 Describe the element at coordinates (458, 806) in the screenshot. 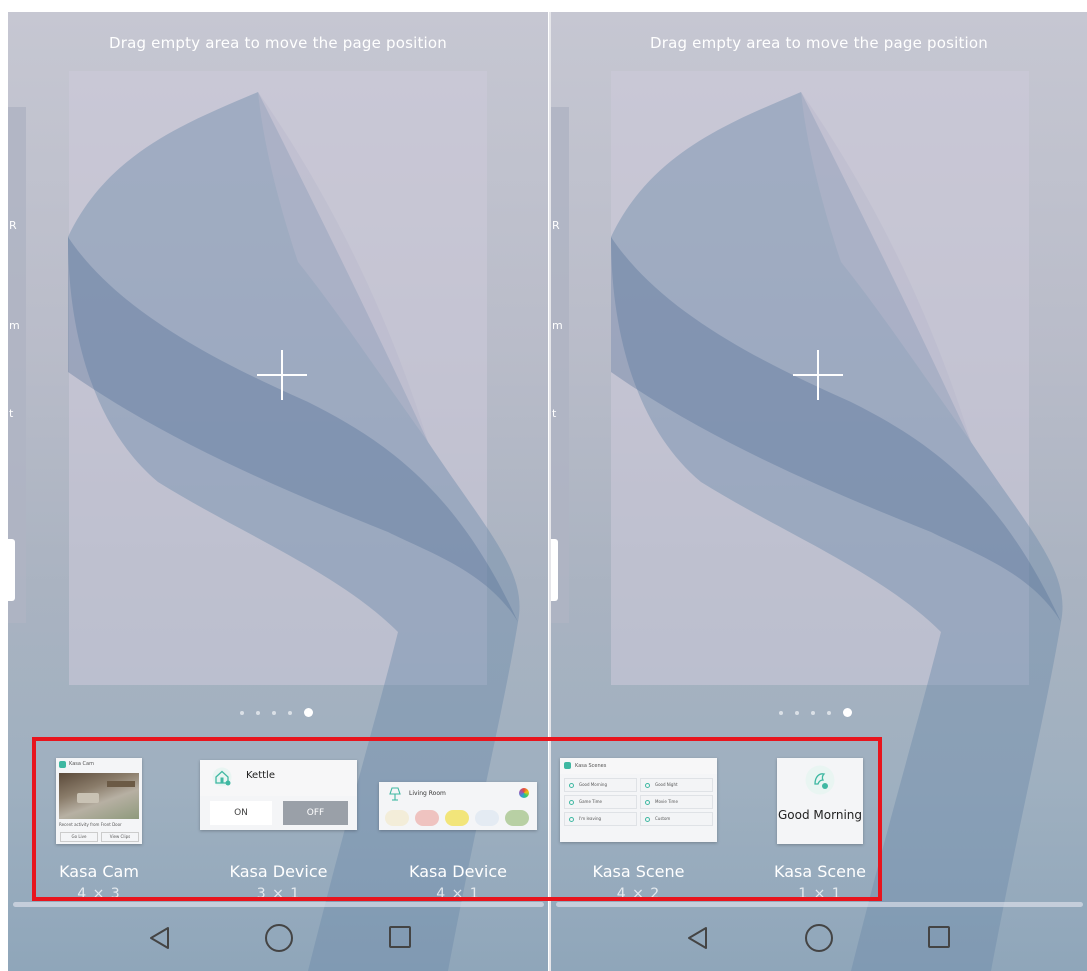

I see `living-room-preview: Living Room` at that location.